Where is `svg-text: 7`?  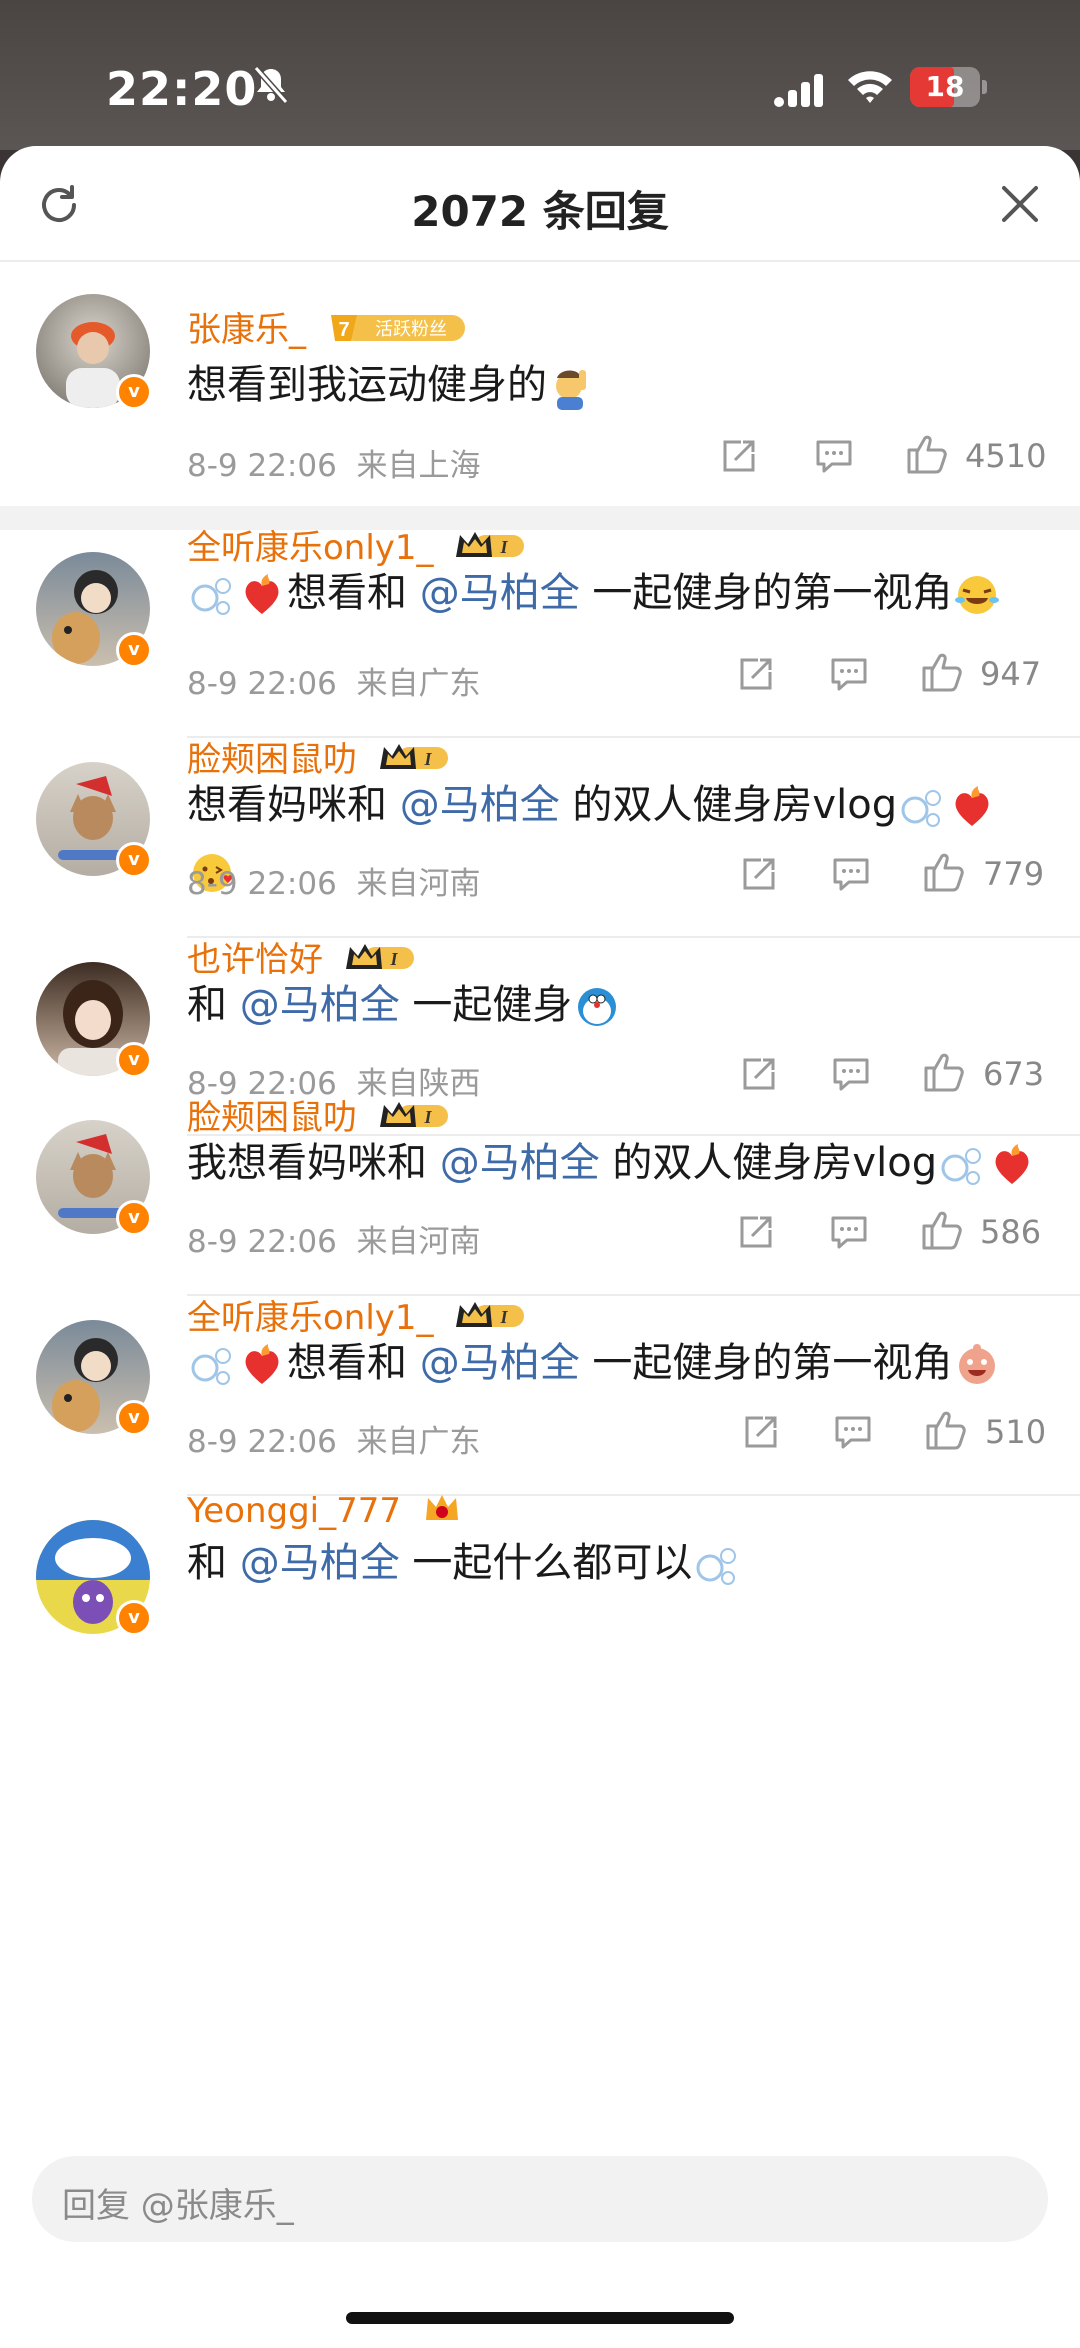 svg-text: 7 is located at coordinates (343, 330).